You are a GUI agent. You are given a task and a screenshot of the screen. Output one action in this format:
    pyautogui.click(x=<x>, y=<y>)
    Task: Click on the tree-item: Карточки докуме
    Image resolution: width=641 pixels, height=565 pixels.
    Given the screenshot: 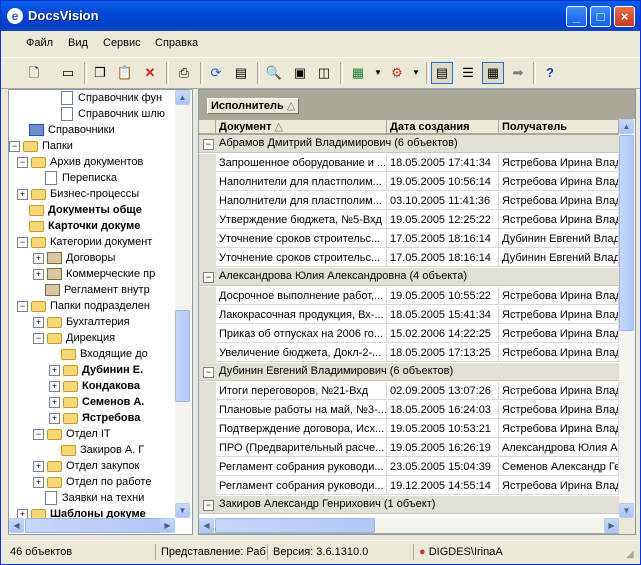 What is the action you would take?
    pyautogui.click(x=78, y=226)
    